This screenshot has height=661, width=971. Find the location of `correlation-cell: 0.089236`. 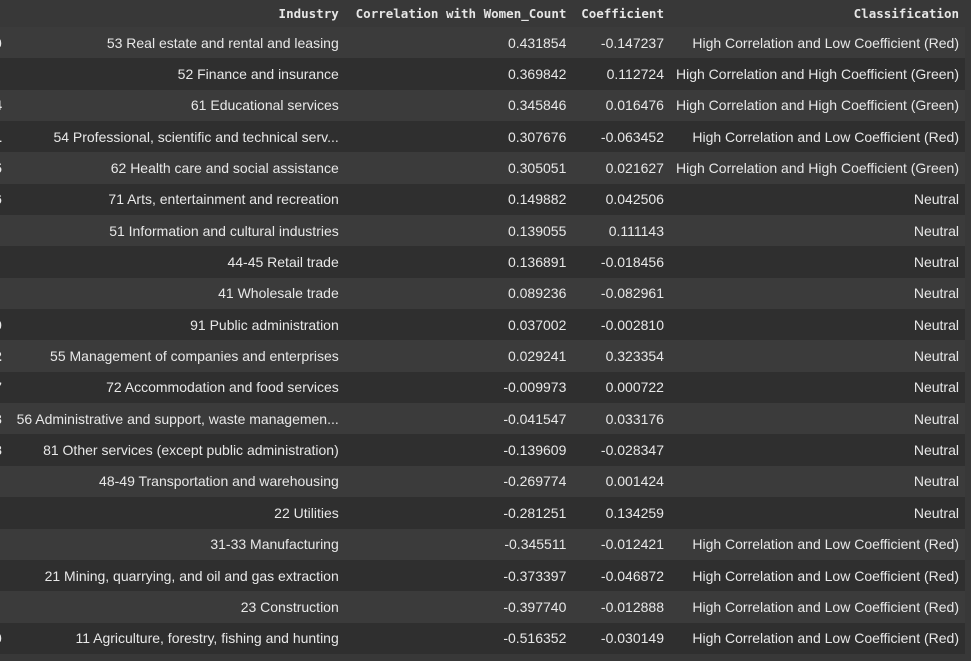

correlation-cell: 0.089236 is located at coordinates (458, 293).